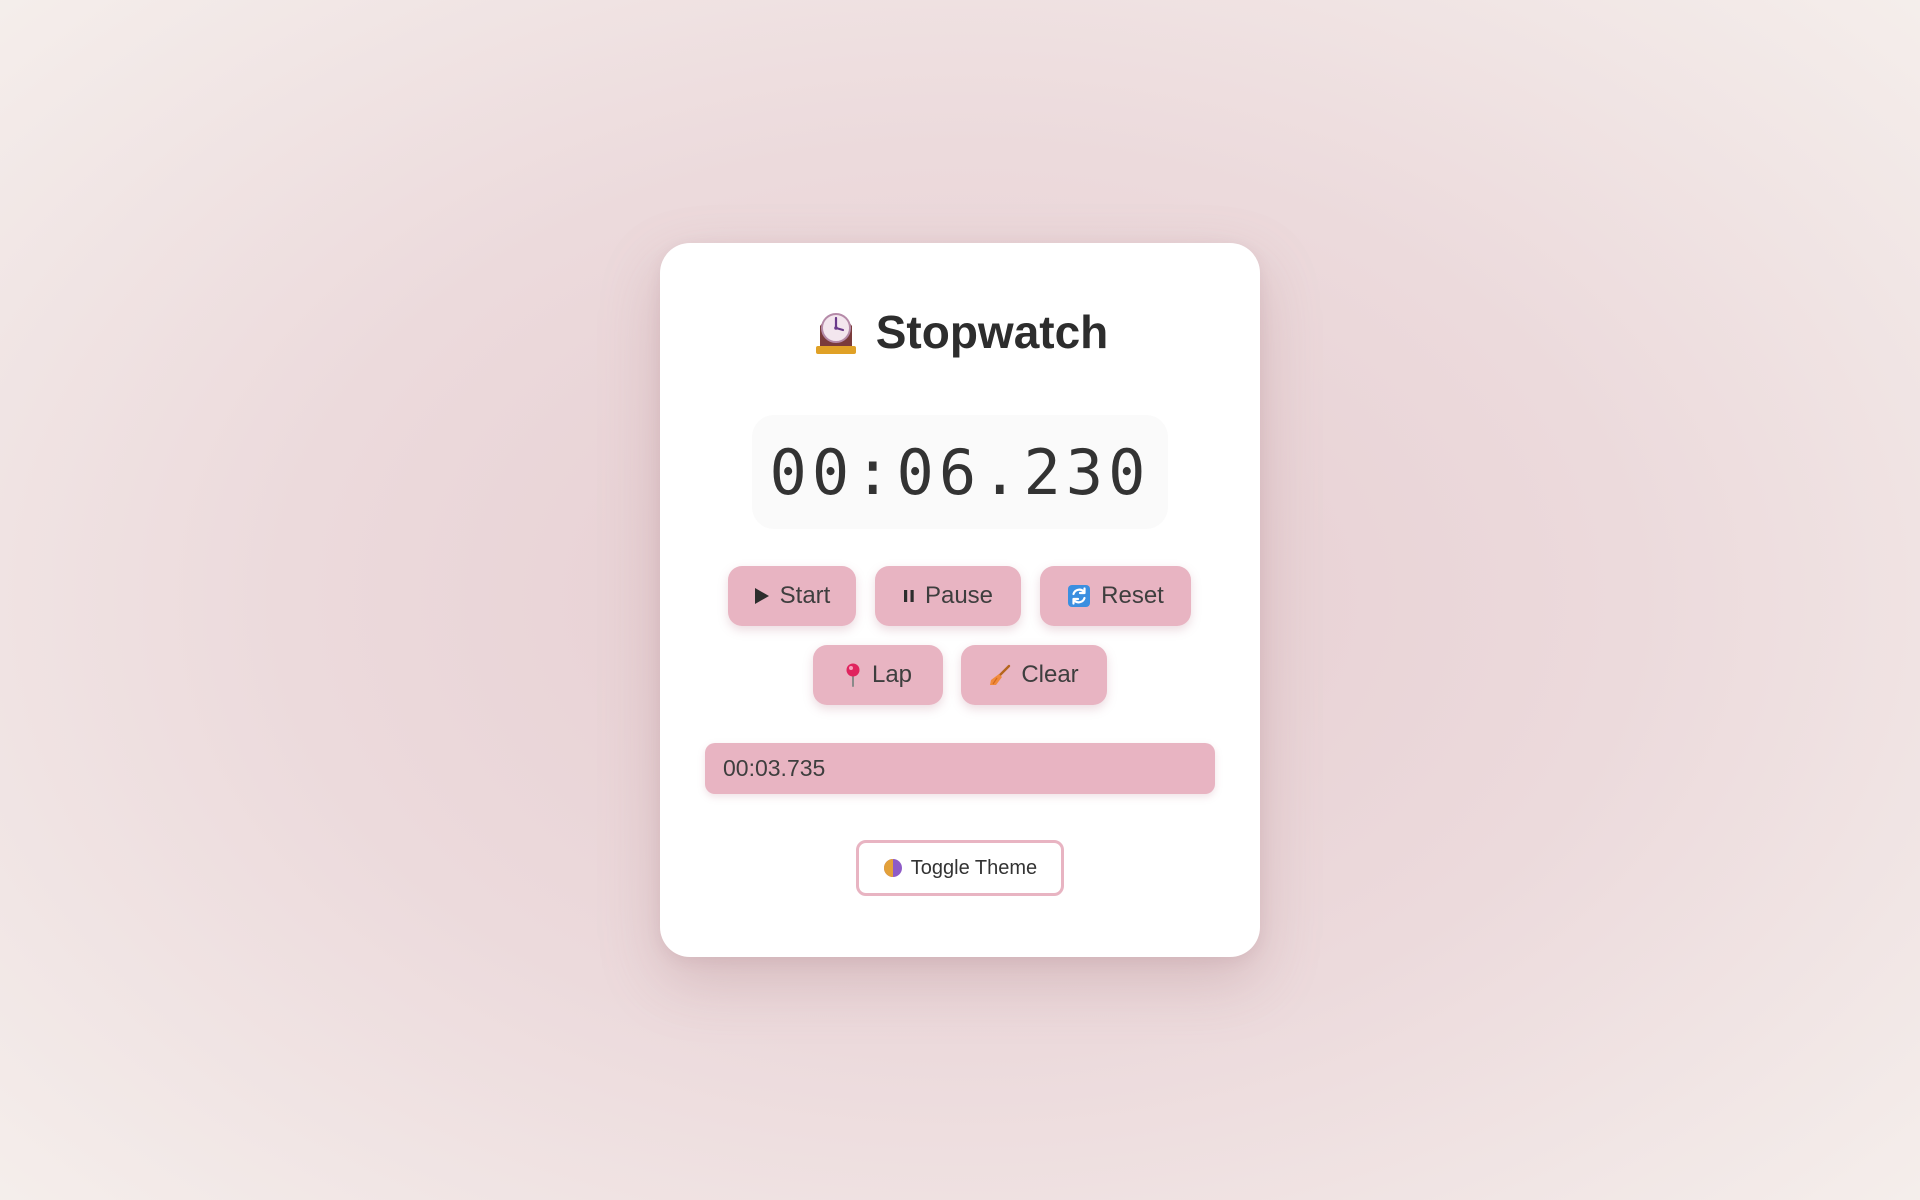 Image resolution: width=1920 pixels, height=1200 pixels. What do you see at coordinates (974, 867) in the screenshot?
I see `toggle-theme-label: Toggle Theme` at bounding box center [974, 867].